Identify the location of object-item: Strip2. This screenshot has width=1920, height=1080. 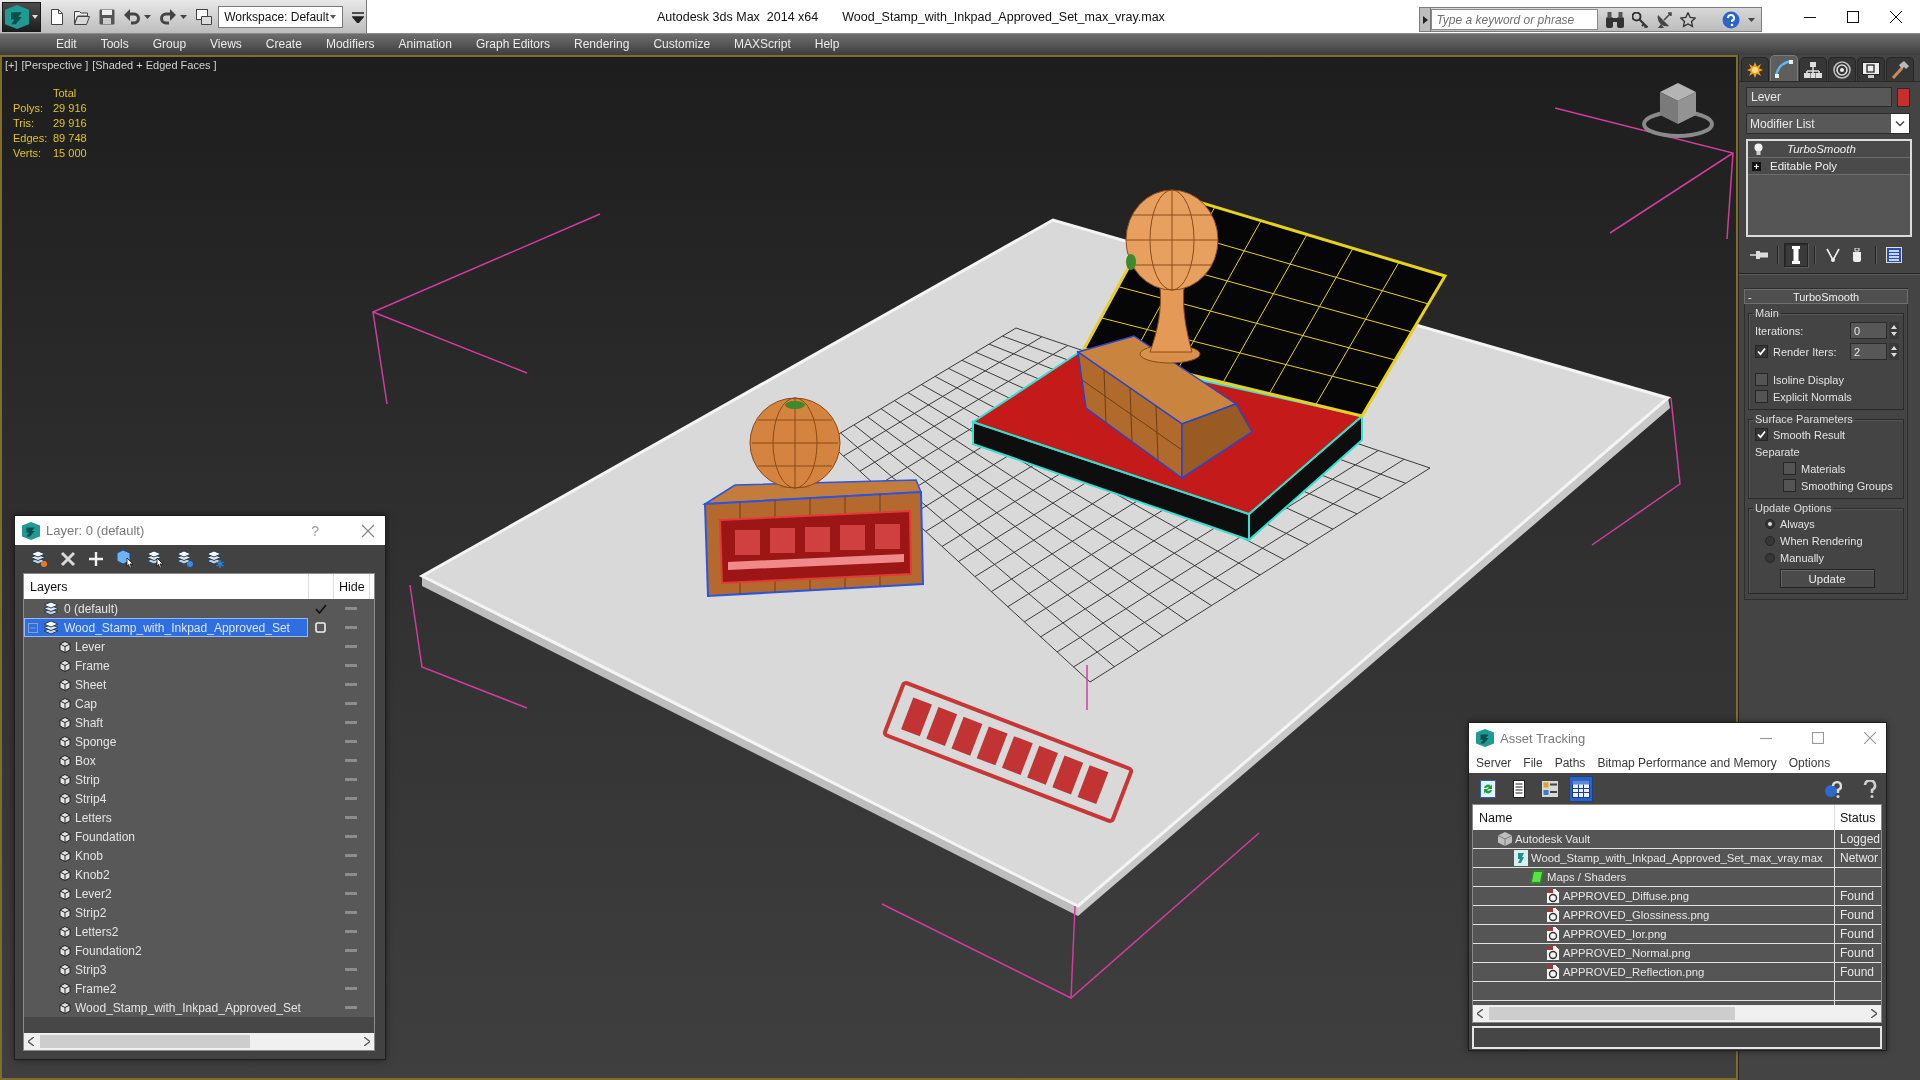
(166, 912).